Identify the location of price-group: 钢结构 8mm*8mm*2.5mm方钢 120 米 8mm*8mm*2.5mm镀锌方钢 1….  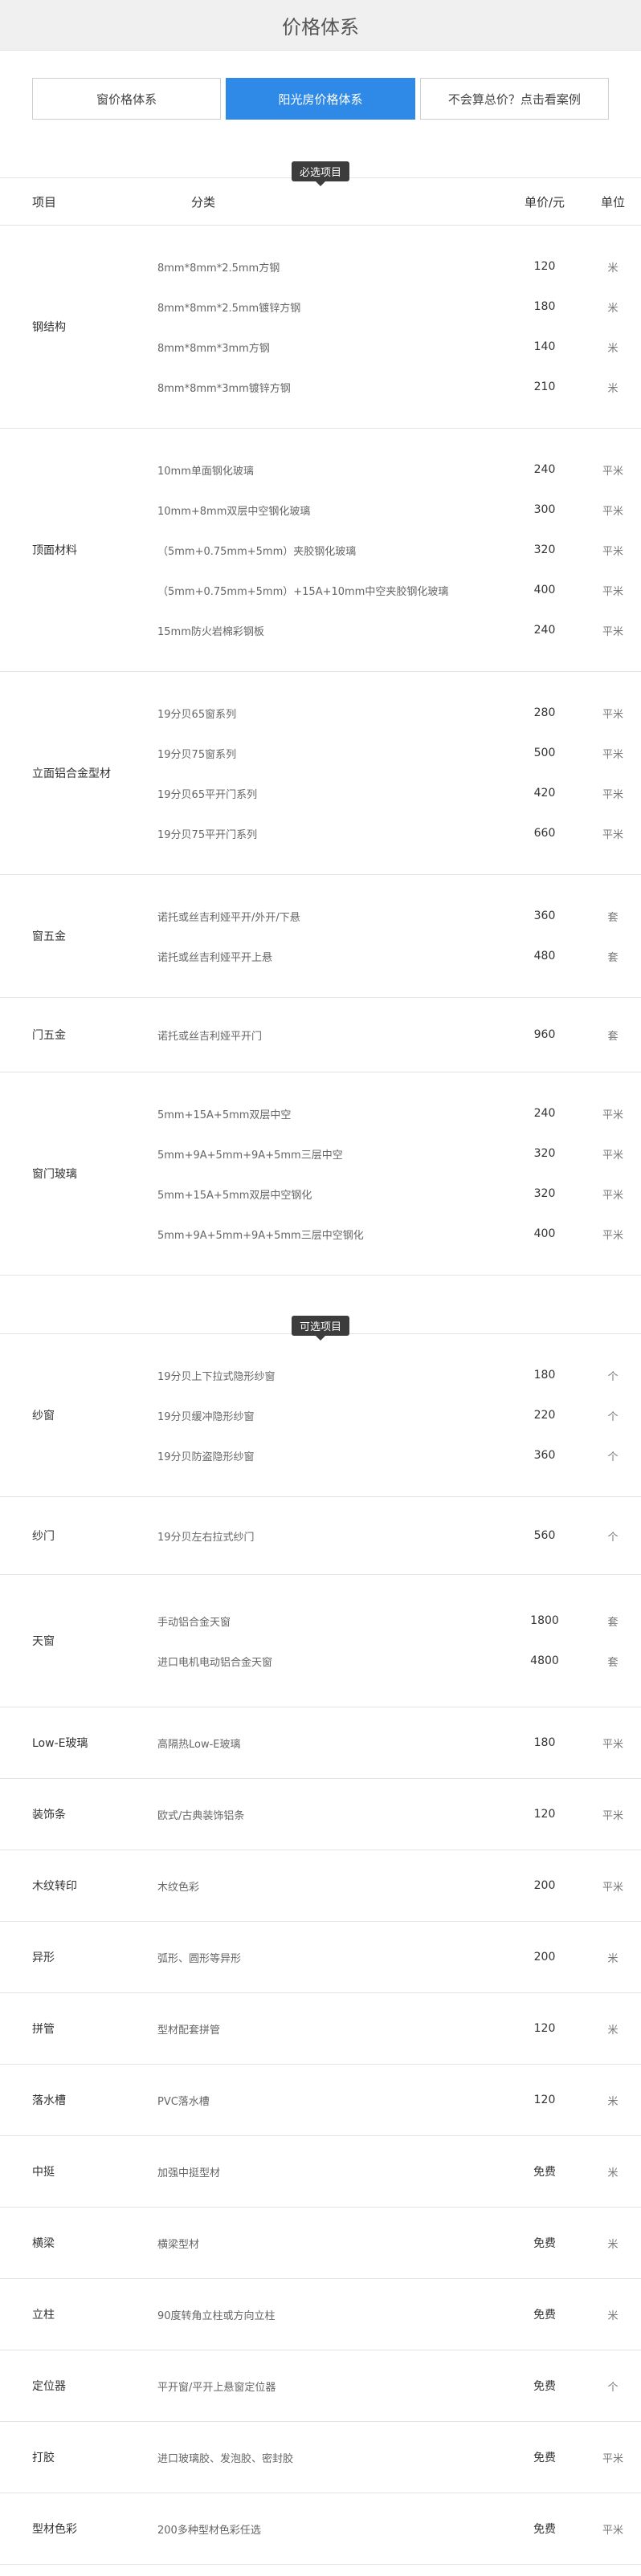
(320, 327).